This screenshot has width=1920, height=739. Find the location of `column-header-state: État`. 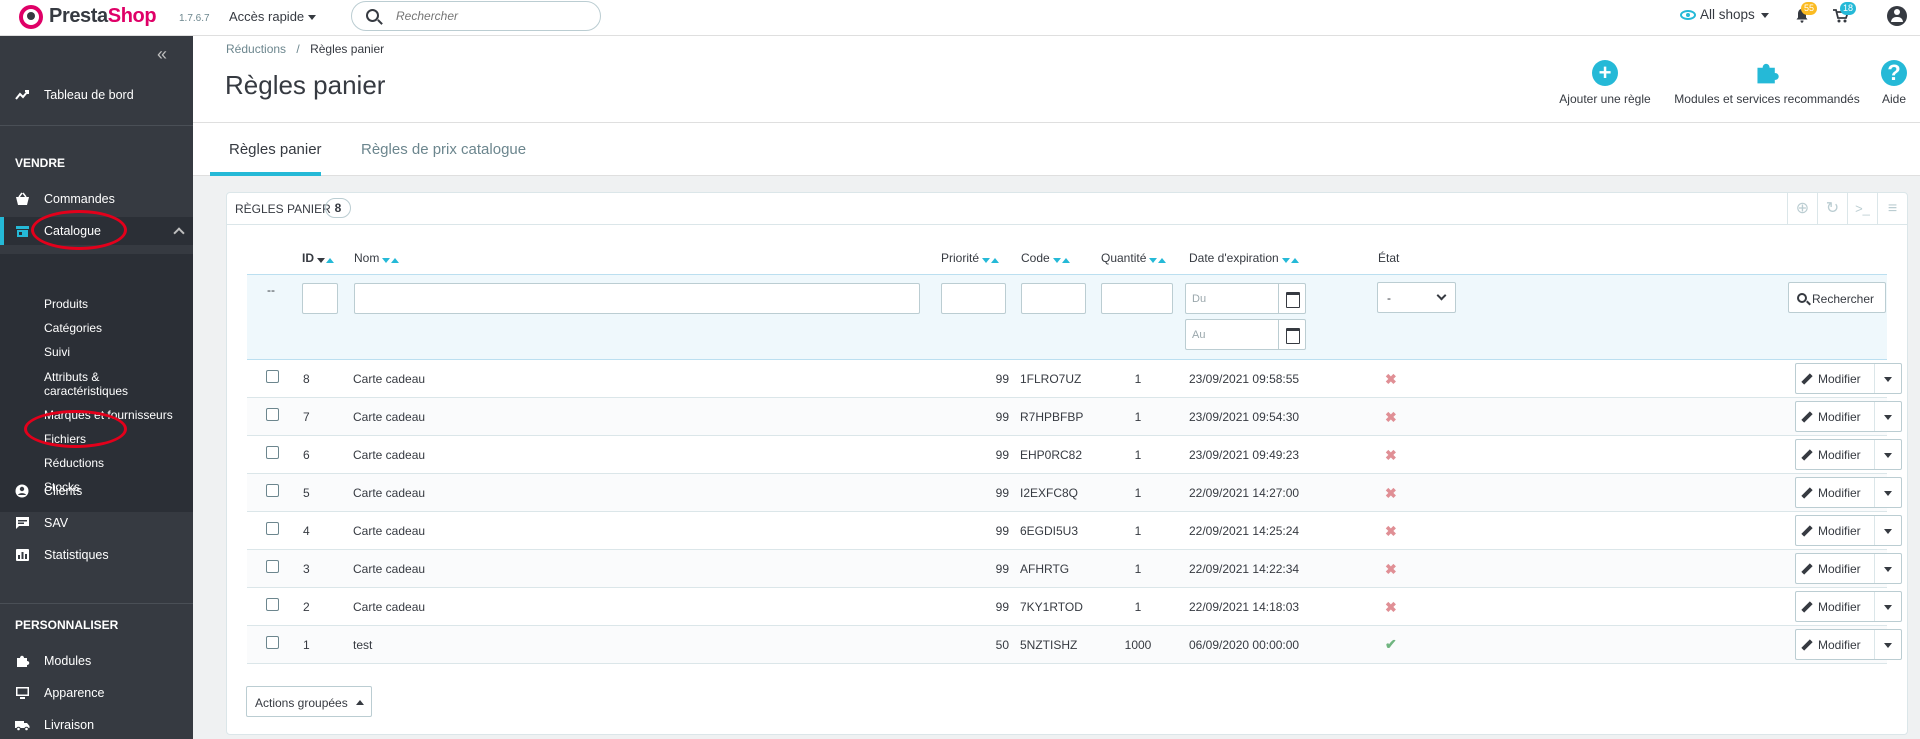

column-header-state: État is located at coordinates (1389, 258).